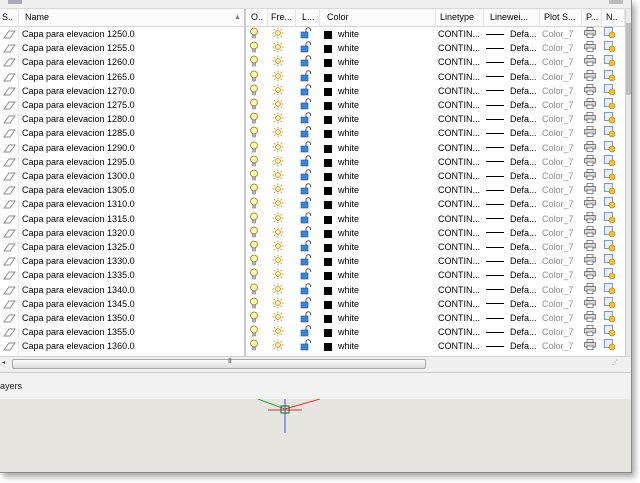  What do you see at coordinates (132, 261) in the screenshot?
I see `layer-name: Capa para elevacion 1330.0` at bounding box center [132, 261].